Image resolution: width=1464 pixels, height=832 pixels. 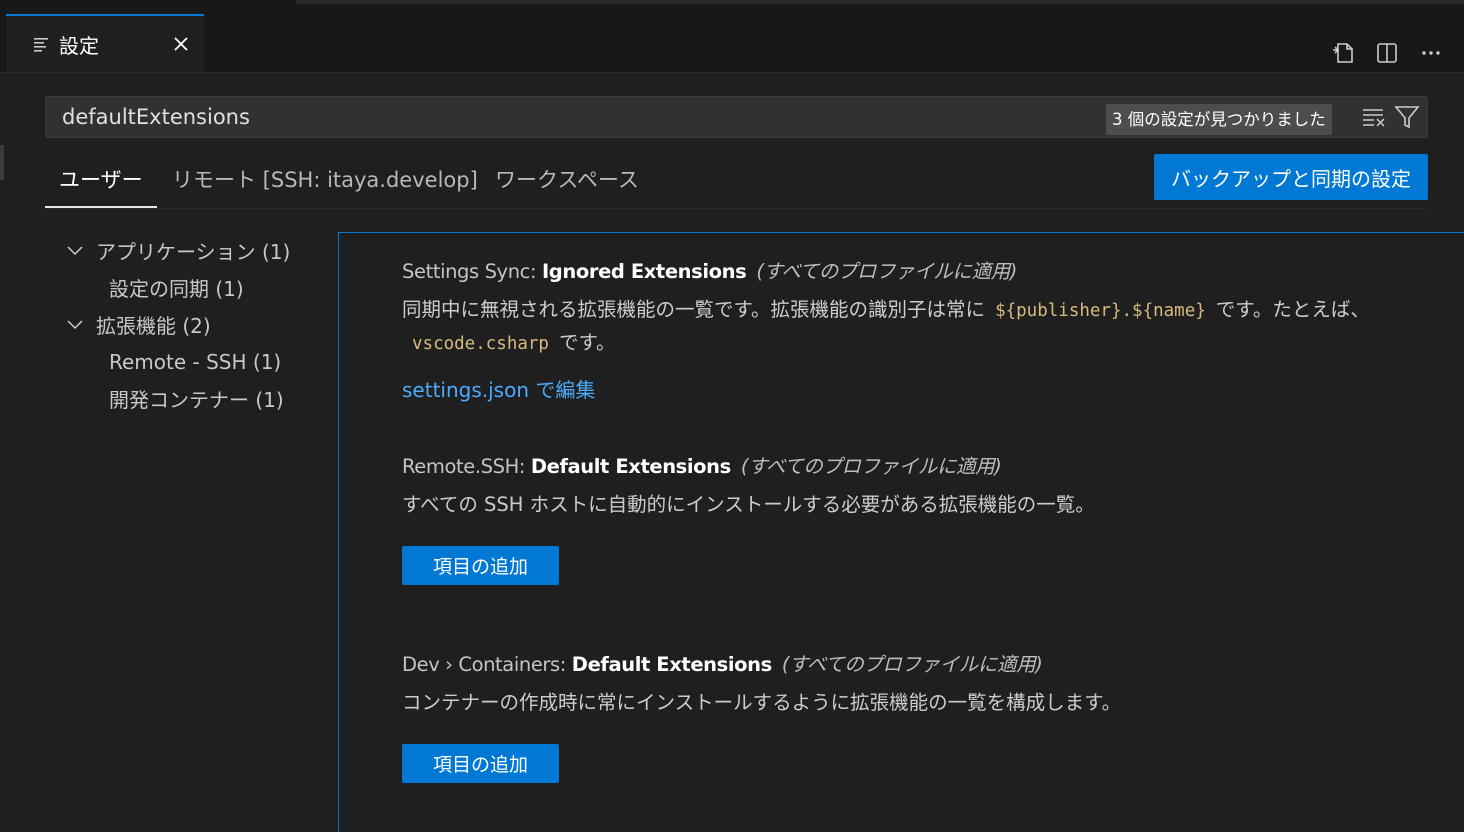 I want to click on toc-item-settings-sync: 設定の同期 (1), so click(x=195, y=287).